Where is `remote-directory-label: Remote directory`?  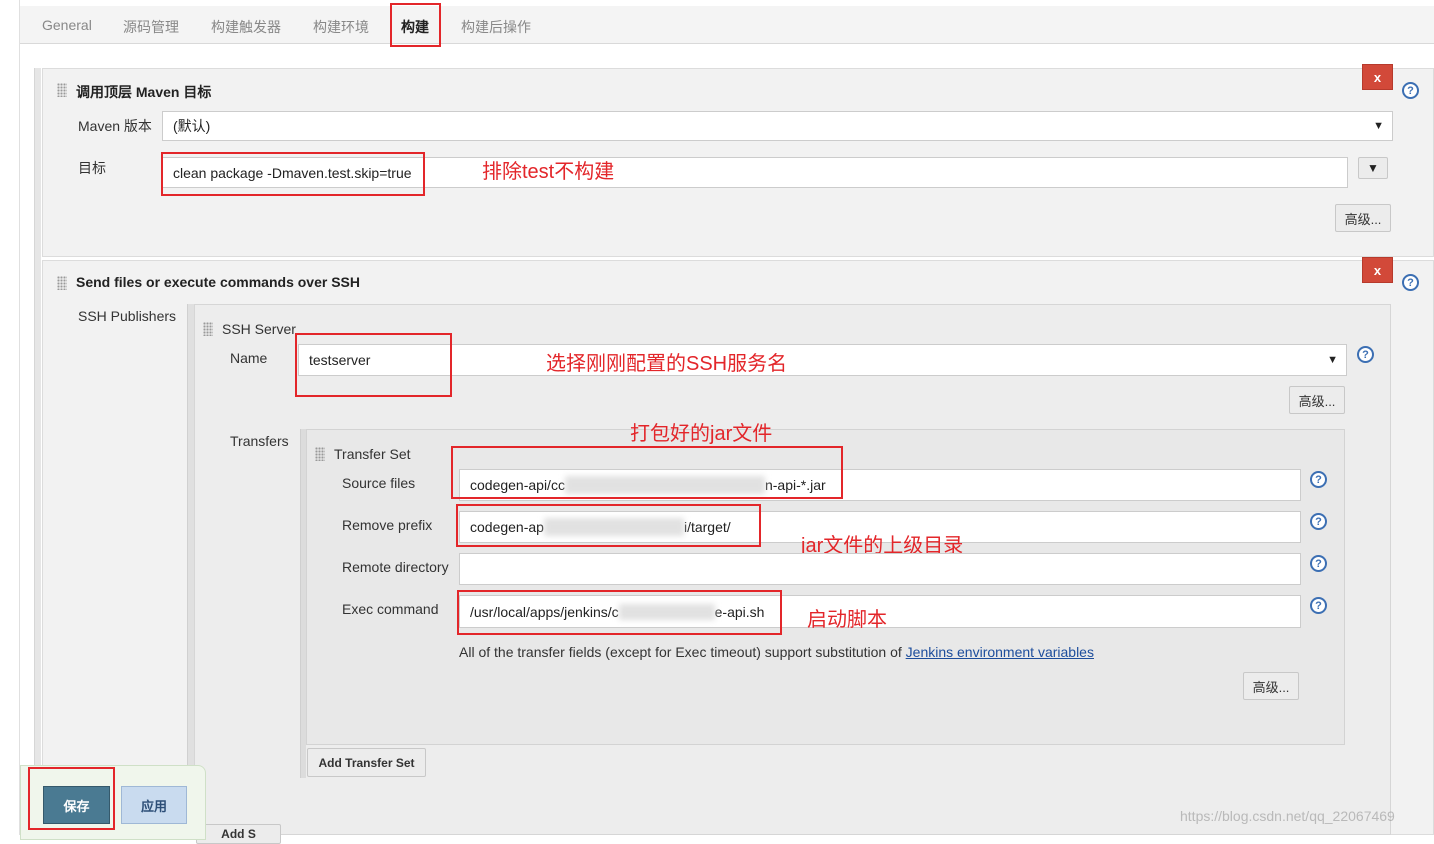 remote-directory-label: Remote directory is located at coordinates (395, 567).